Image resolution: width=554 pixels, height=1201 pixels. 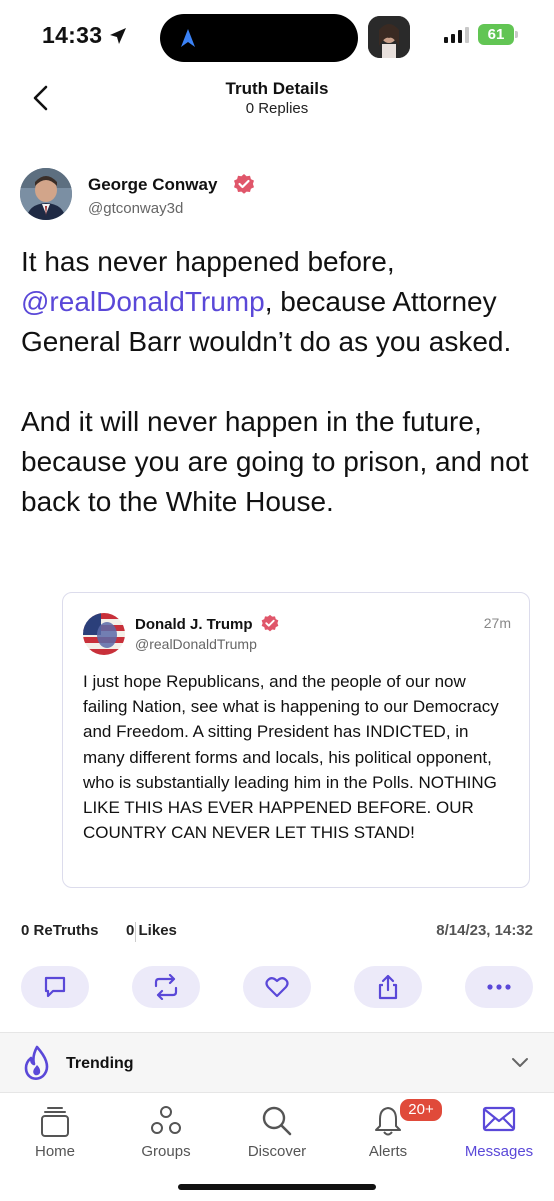 I want to click on retruths-stat: 0 ReTruths, so click(x=60, y=930).